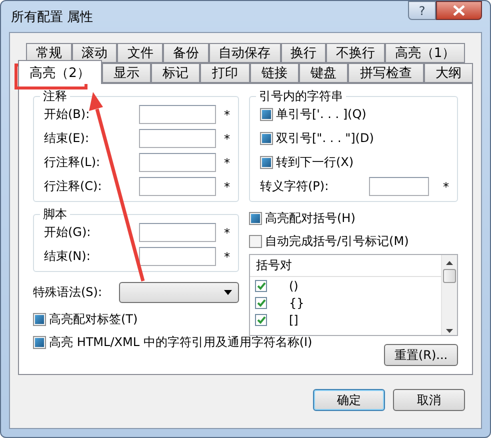 The height and width of the screenshot is (438, 491). What do you see at coordinates (301, 96) in the screenshot?
I see `group-title: 引号内的字符串` at bounding box center [301, 96].